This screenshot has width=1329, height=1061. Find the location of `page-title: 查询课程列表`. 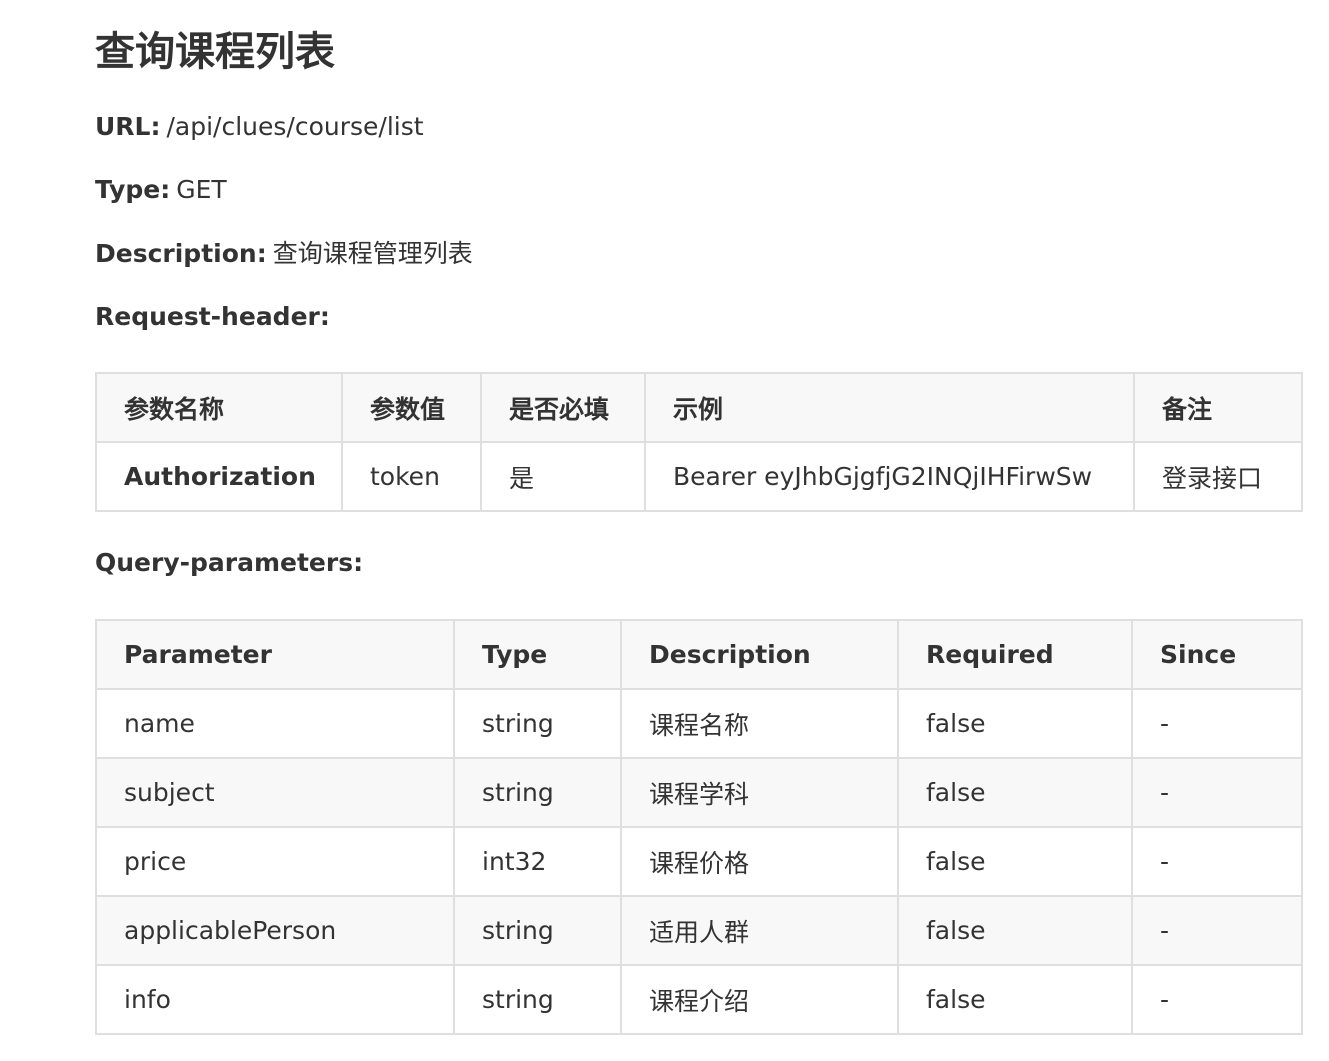

page-title: 查询课程列表 is located at coordinates (215, 52).